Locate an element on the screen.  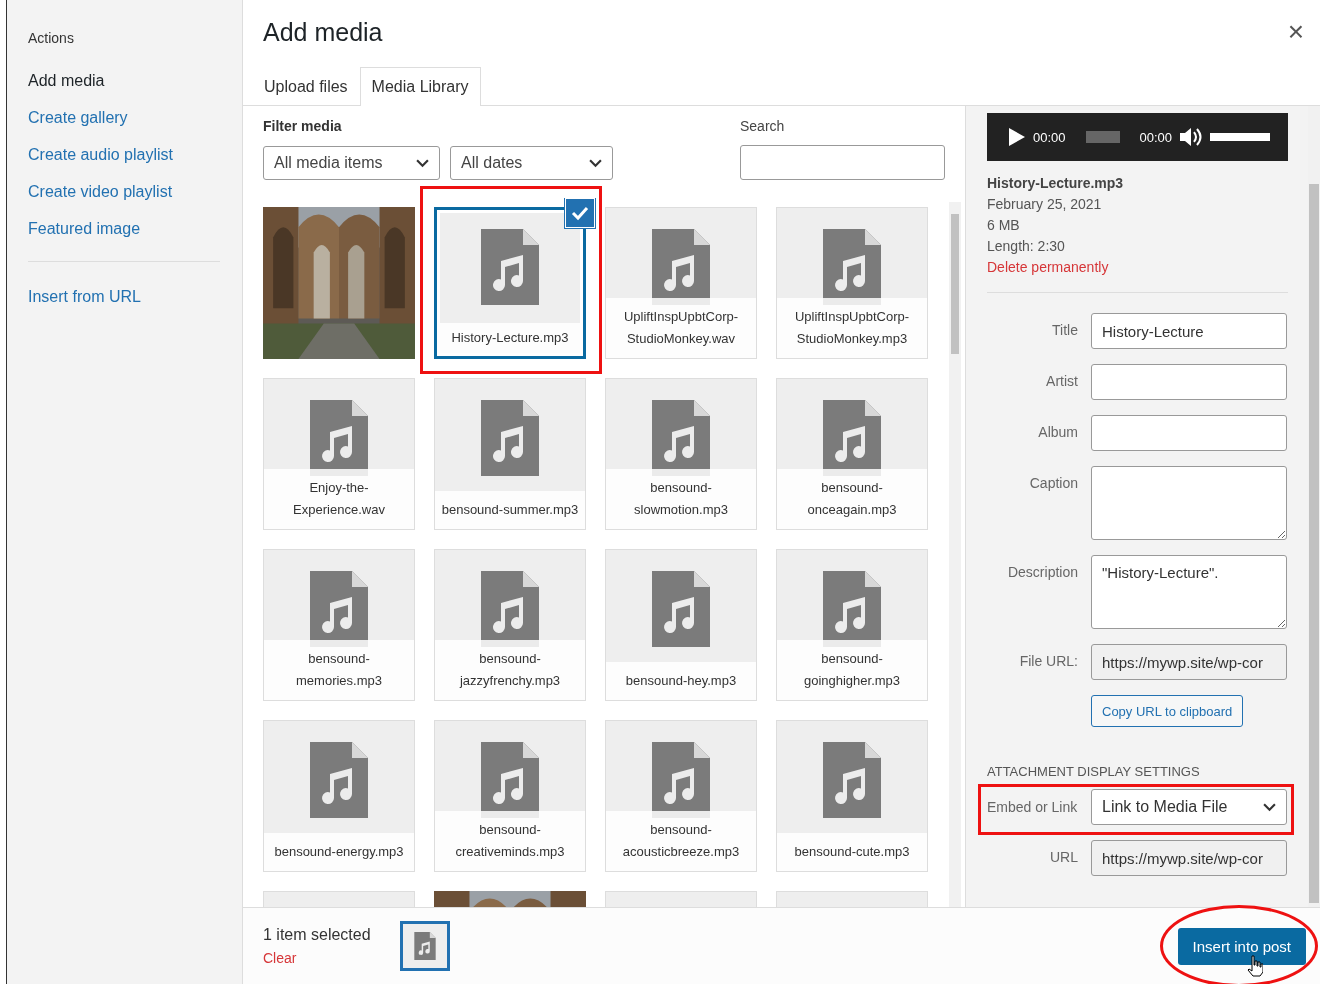
media-tile: UpliftInspUpbtCorp-StudioMonkey.wav is located at coordinates (681, 283).